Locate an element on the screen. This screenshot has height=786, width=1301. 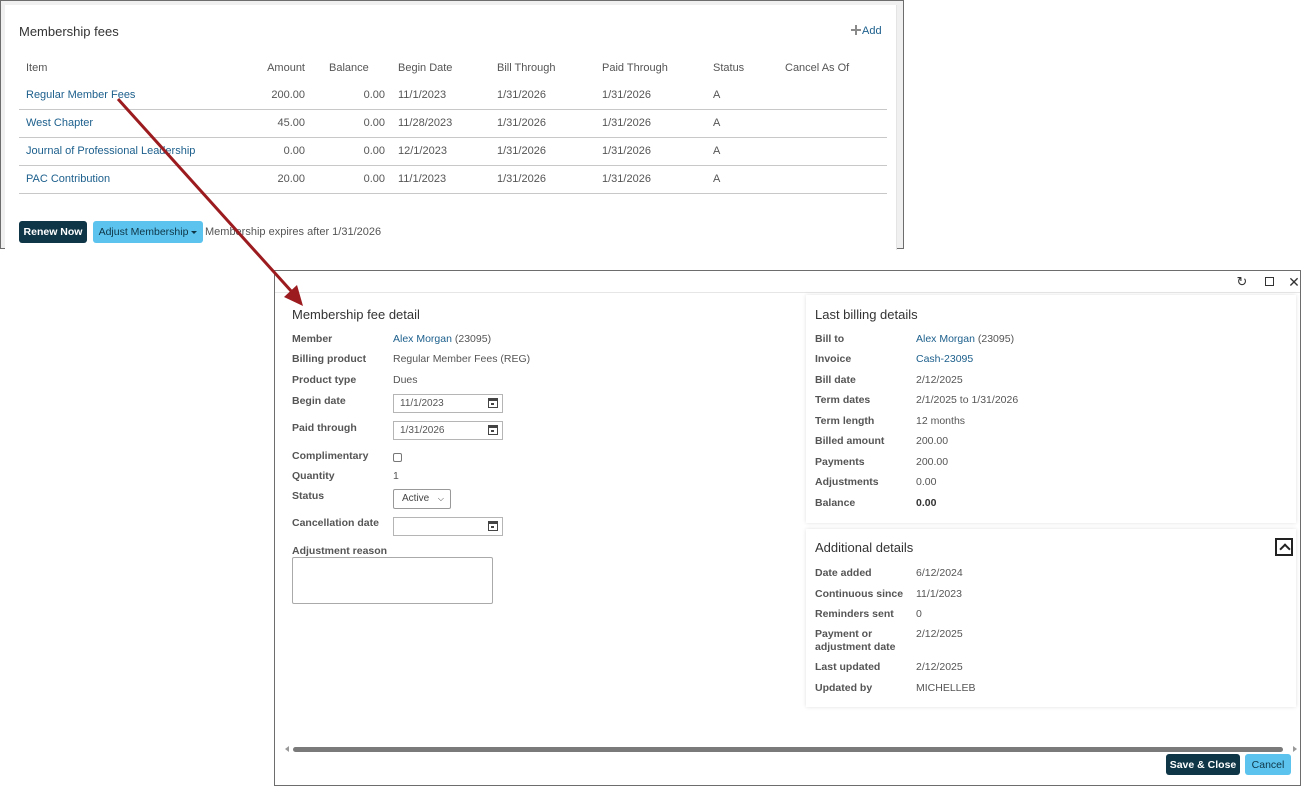
continuous-since-label: Continuous since is located at coordinates (859, 594).